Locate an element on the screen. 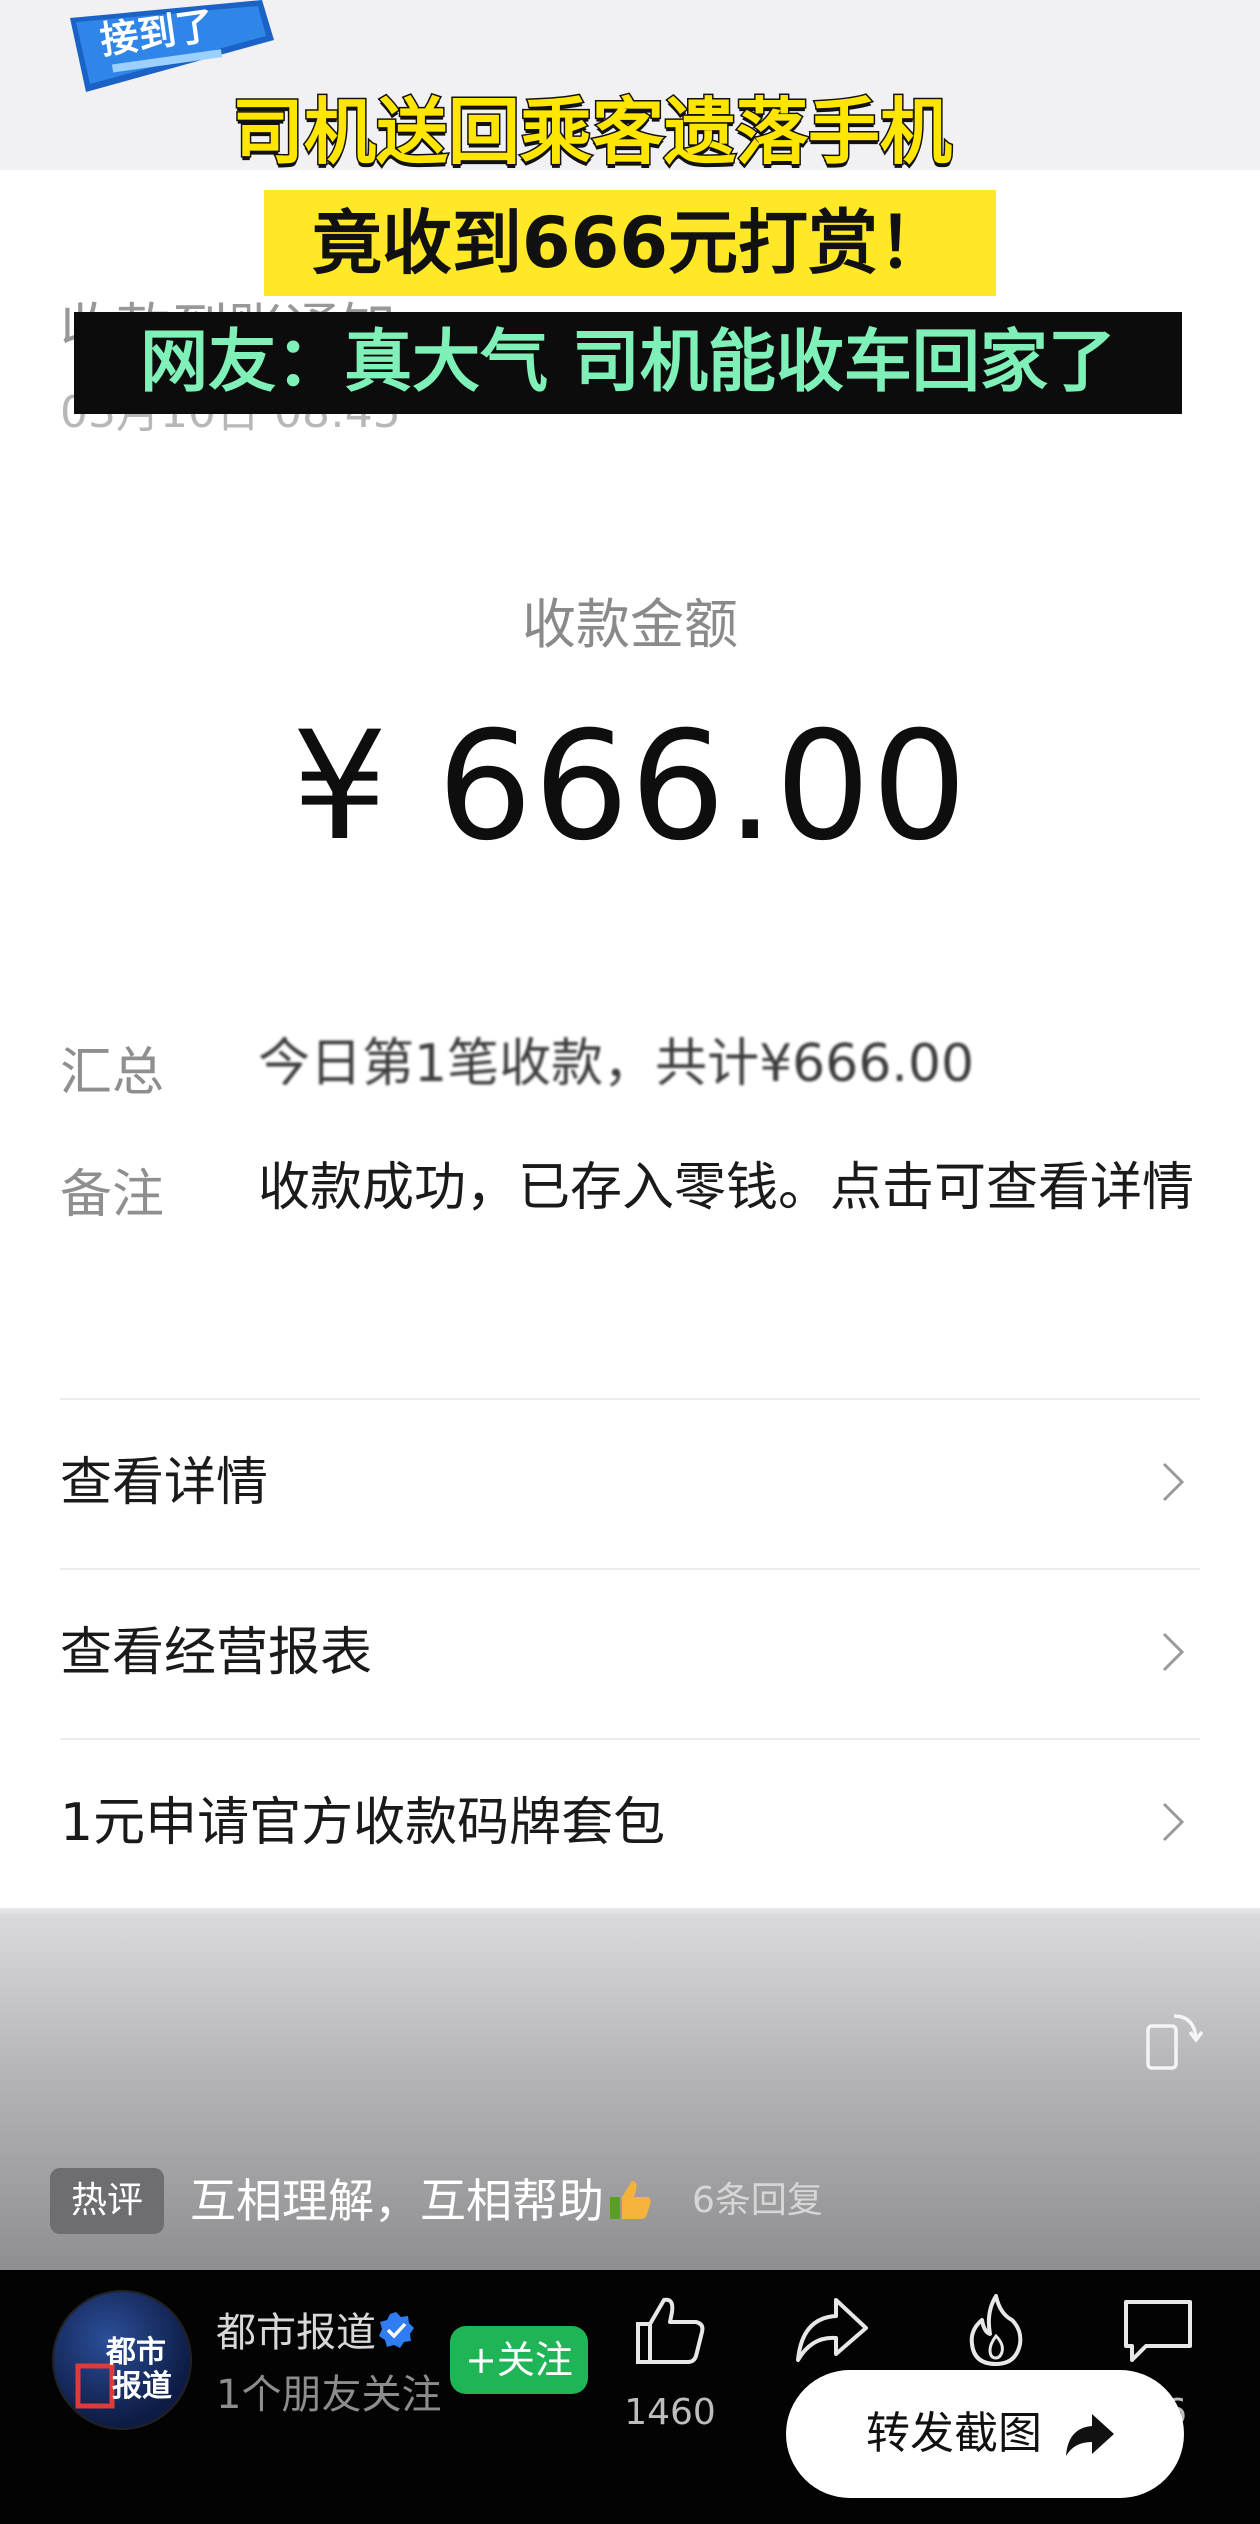 The image size is (1260, 2524). program-logo: 接到了 is located at coordinates (172, 46).